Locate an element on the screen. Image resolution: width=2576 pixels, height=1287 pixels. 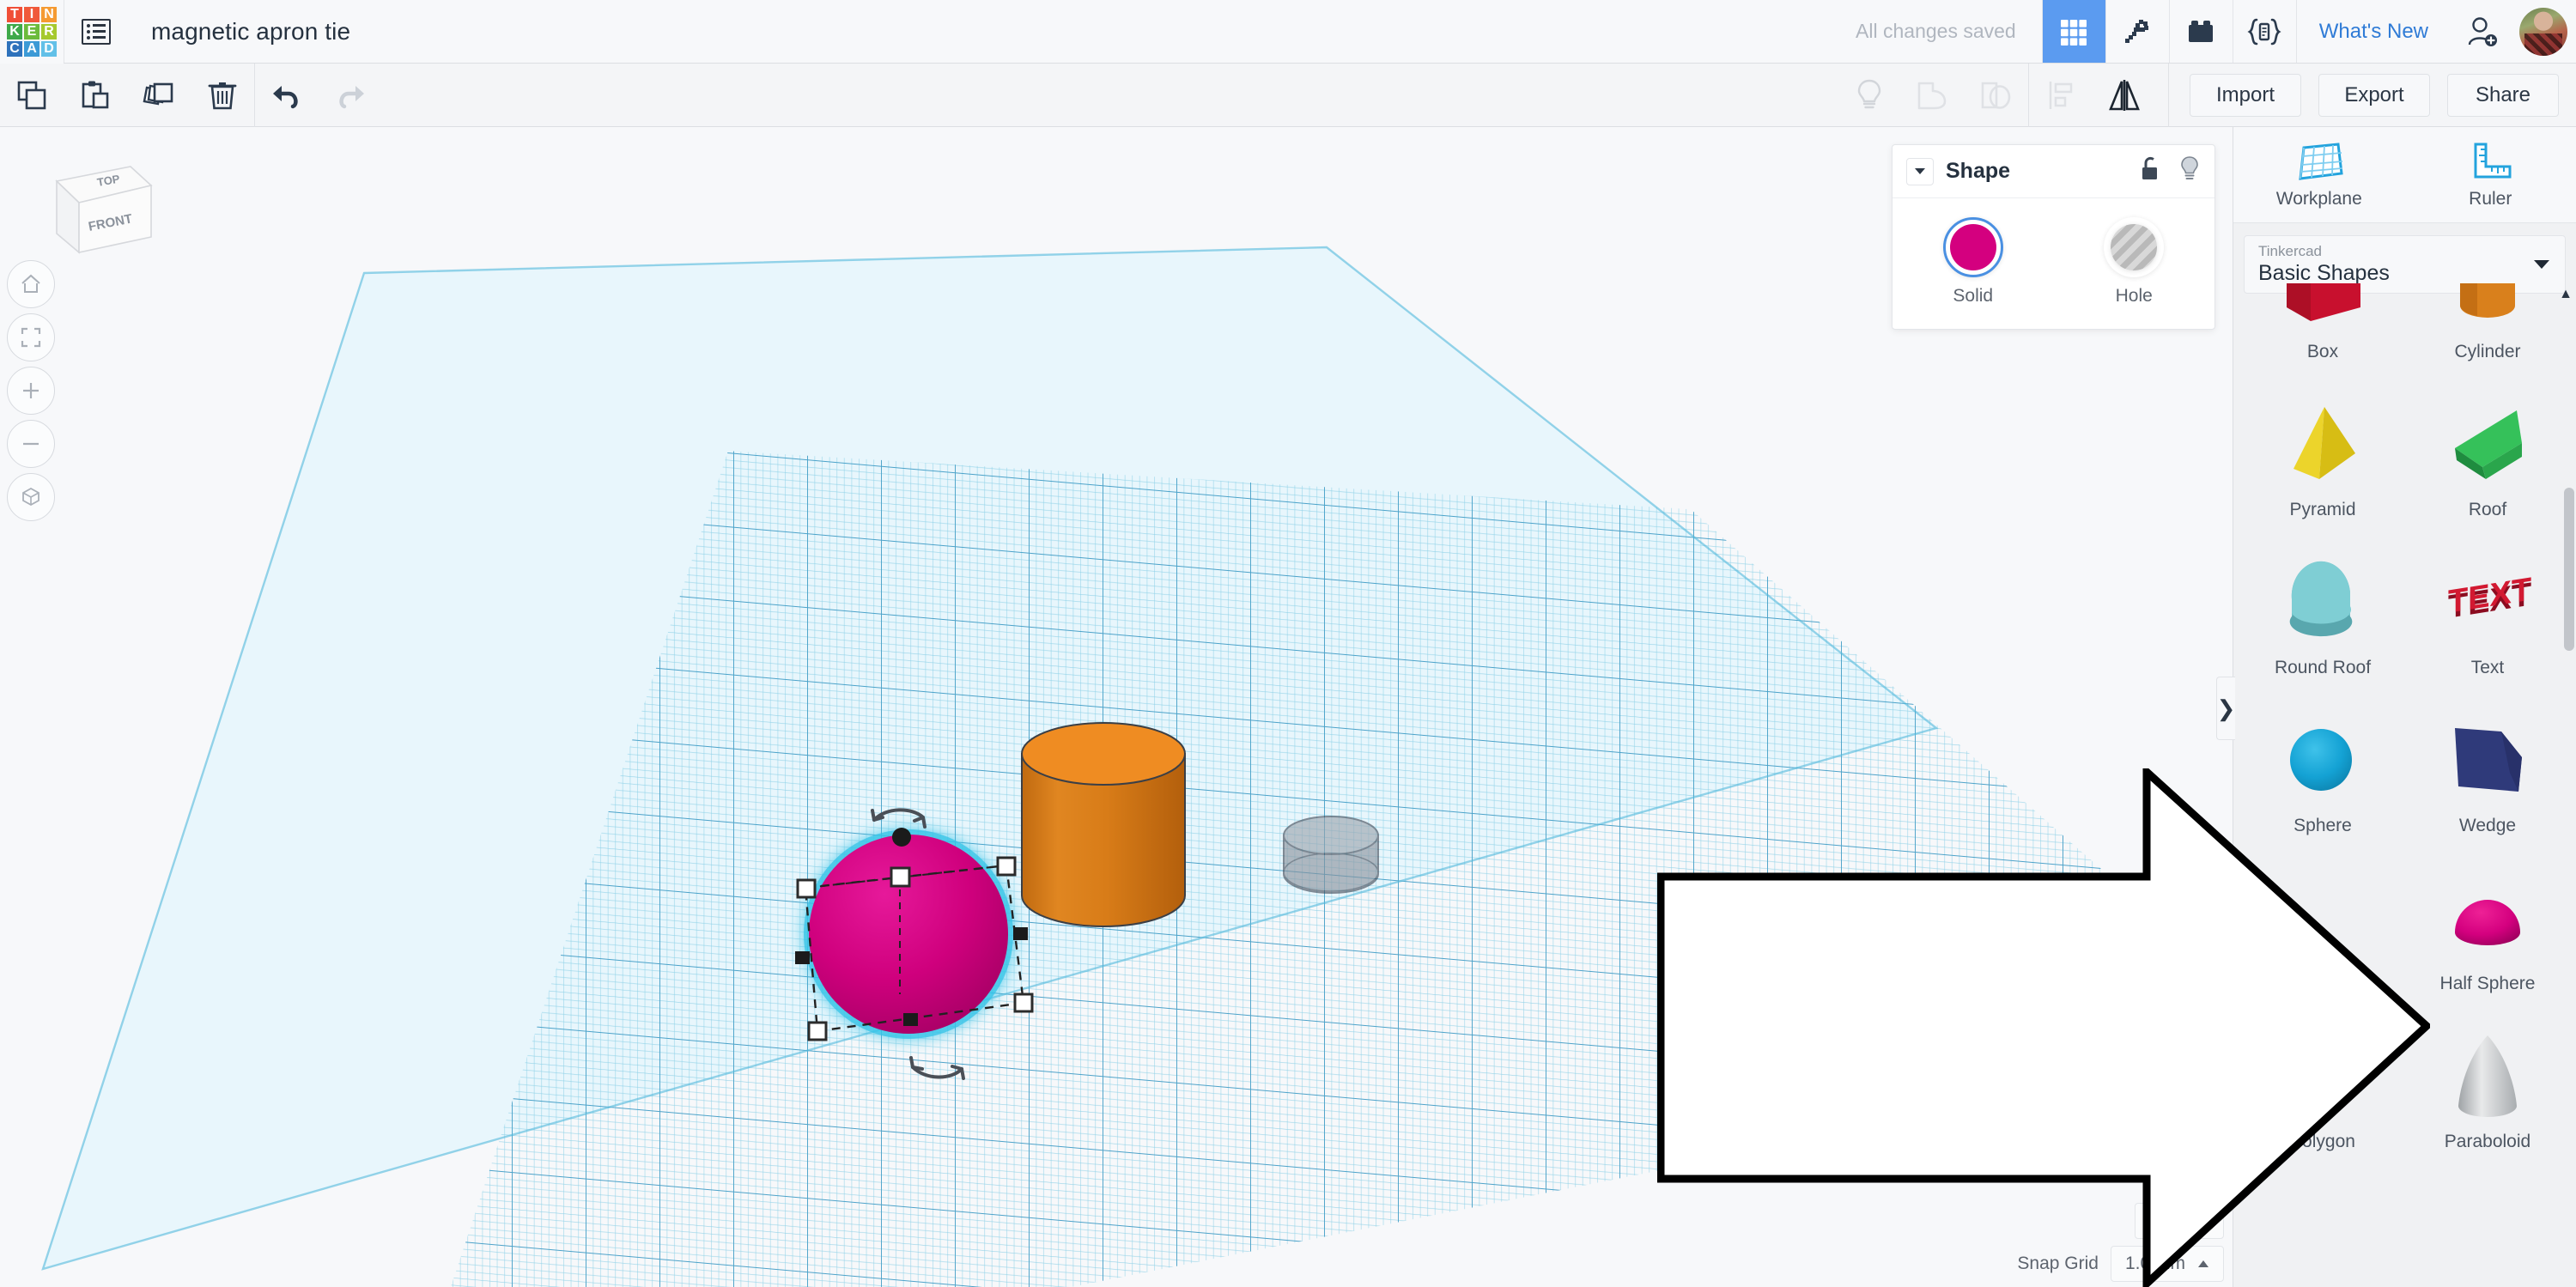
object-cylinder-hole is located at coordinates (1331, 855).